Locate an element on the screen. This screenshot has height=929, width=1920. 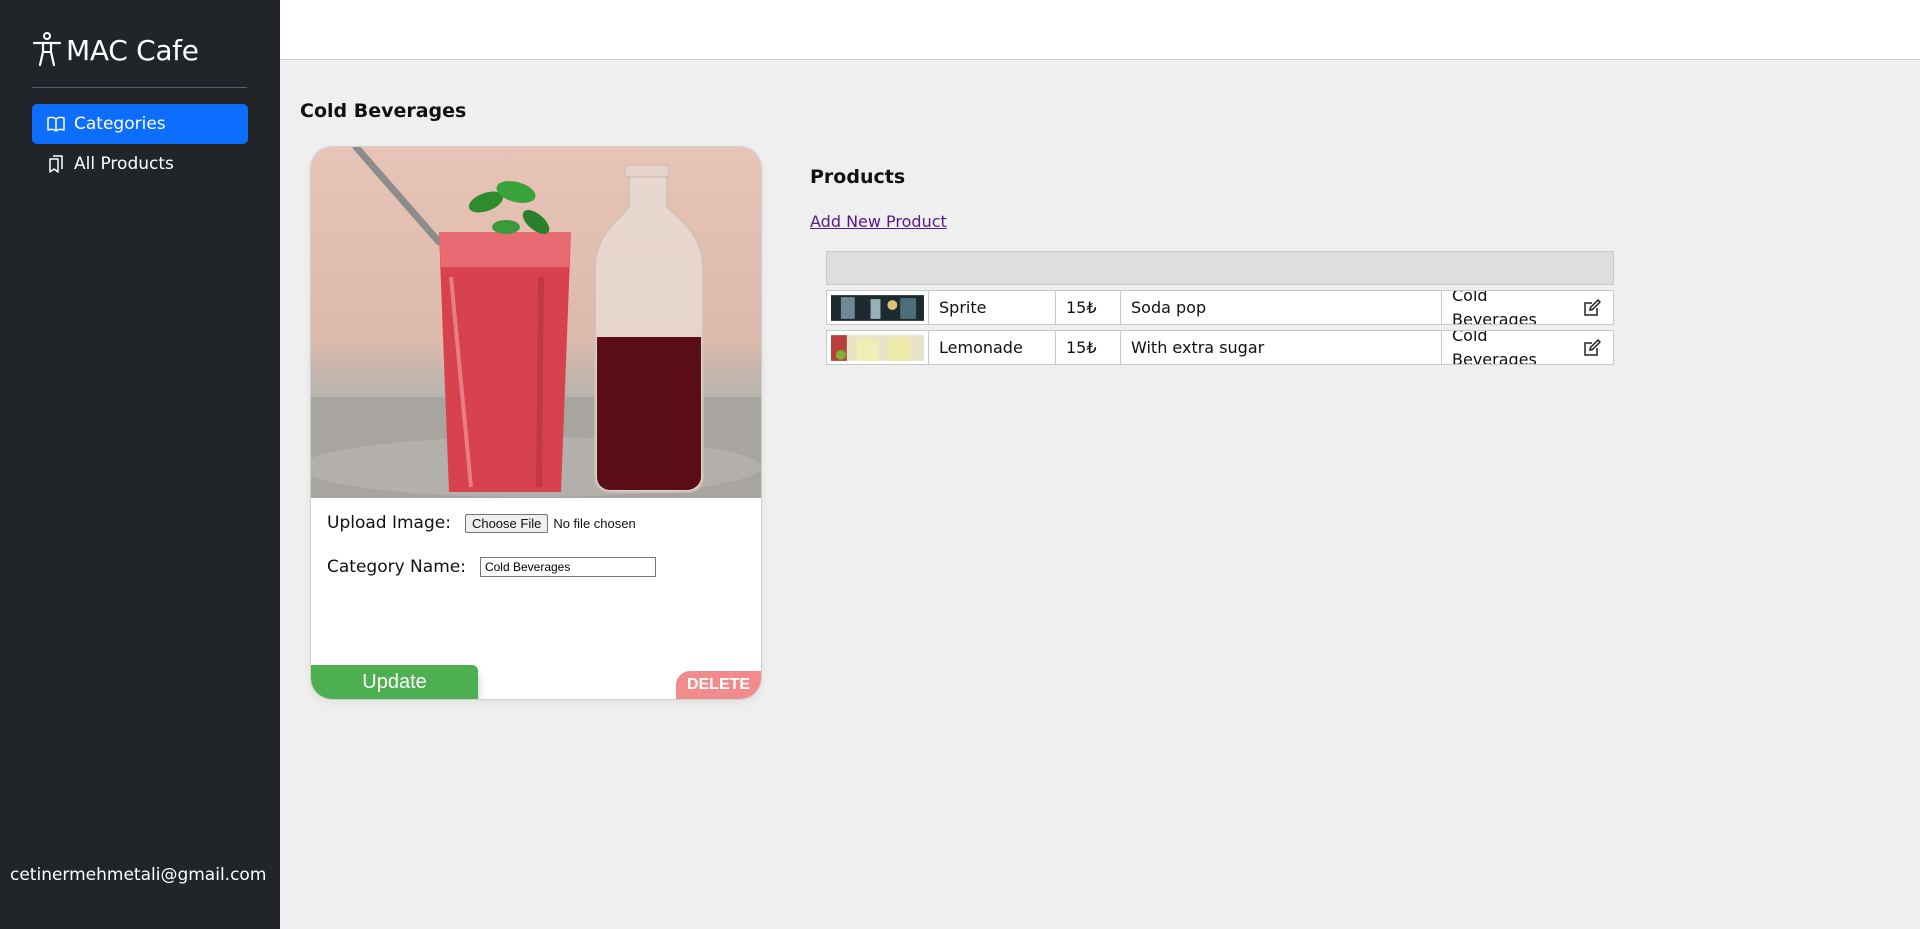
add-new-product-link: Add New Product is located at coordinates (878, 221).